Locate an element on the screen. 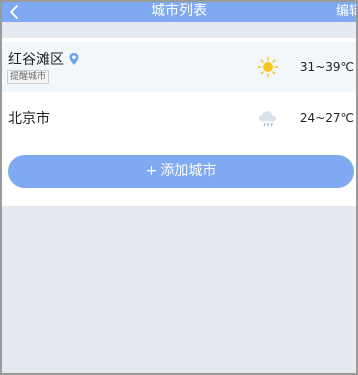 The image size is (358, 375). city-row-hongutan: 红谷滩区 提醒城市 31~39℃ is located at coordinates (179, 67).